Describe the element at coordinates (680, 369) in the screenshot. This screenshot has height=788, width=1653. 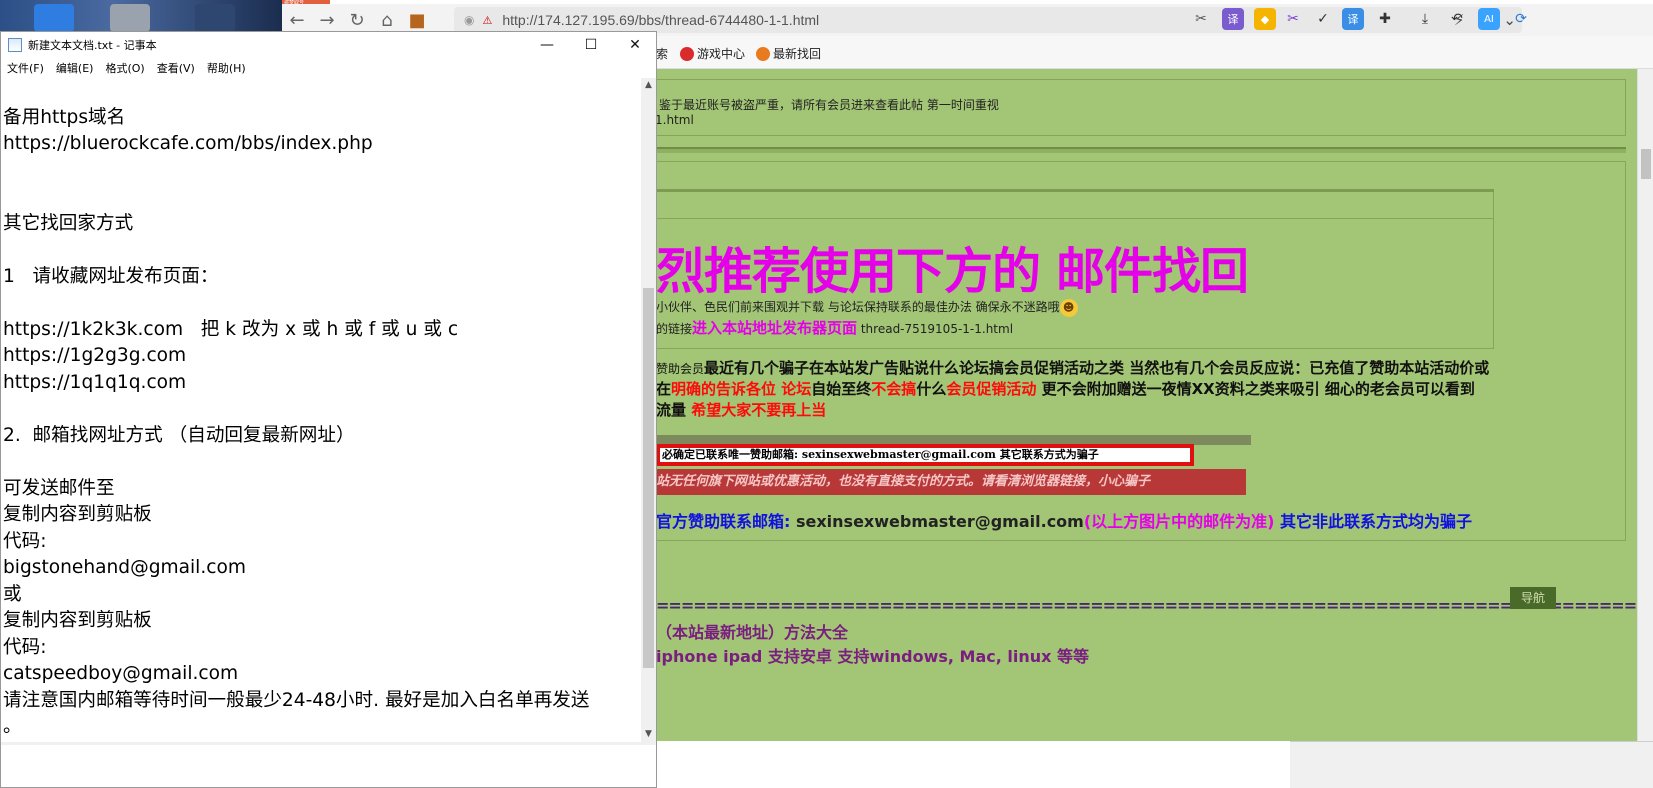
I see `sponsor-label: 赞助会员` at that location.